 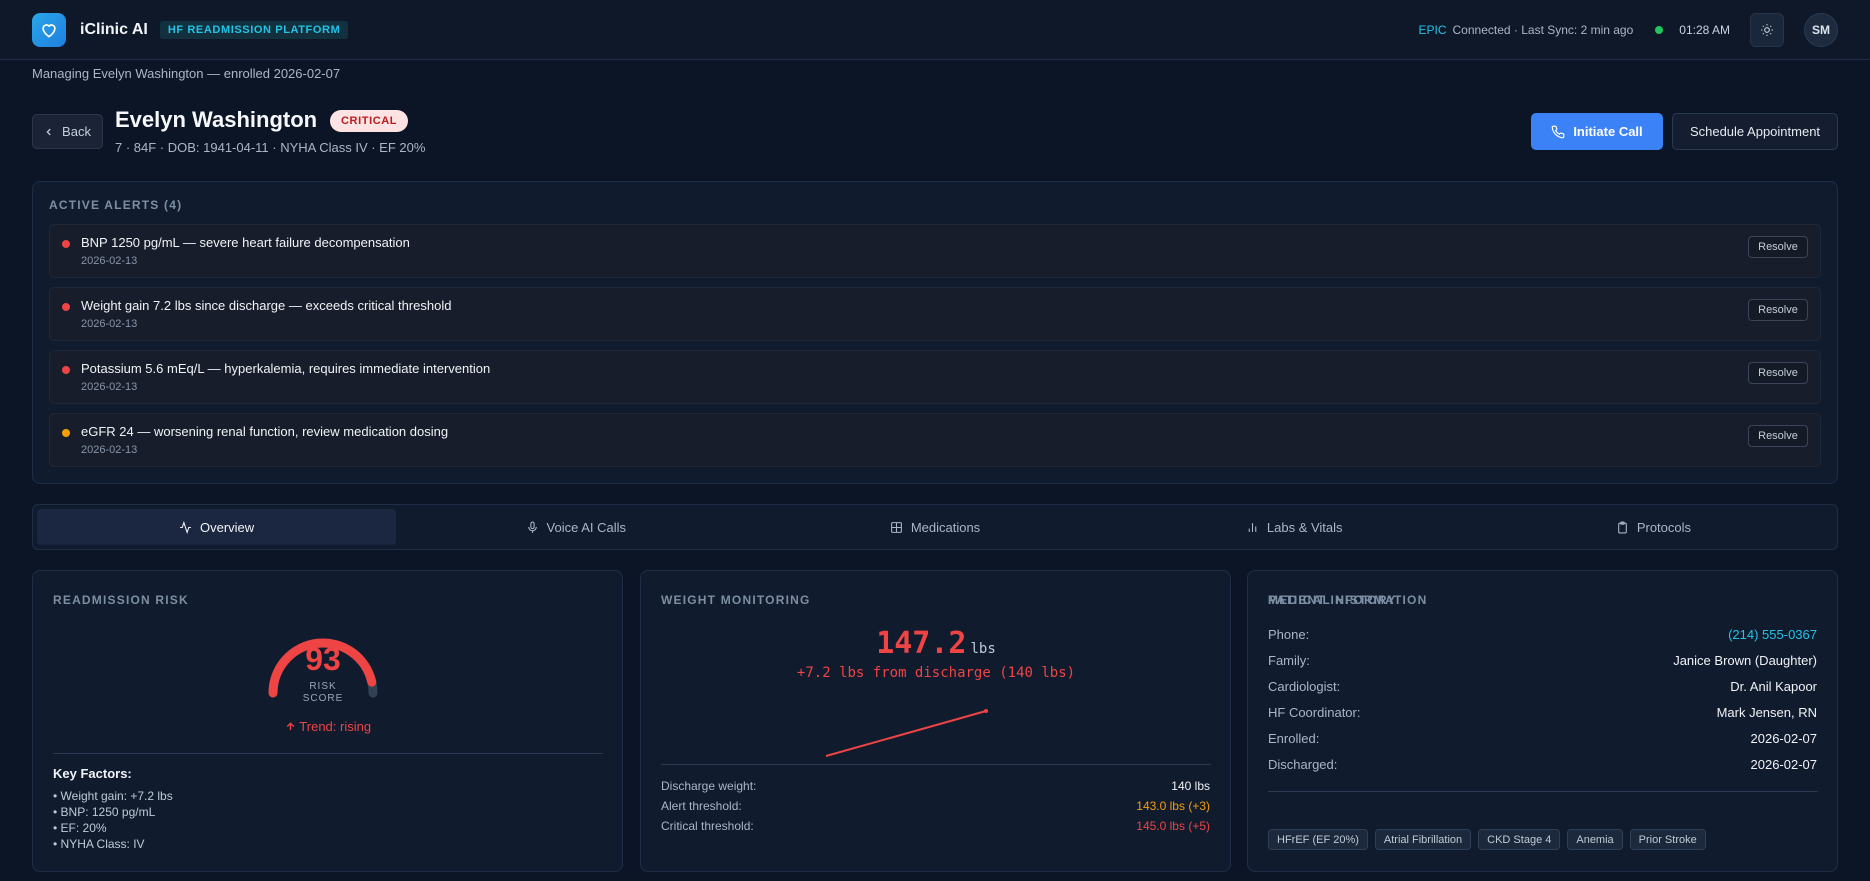 What do you see at coordinates (935, 786) in the screenshot?
I see `weight-row: Discharge weight: 140 lbs` at bounding box center [935, 786].